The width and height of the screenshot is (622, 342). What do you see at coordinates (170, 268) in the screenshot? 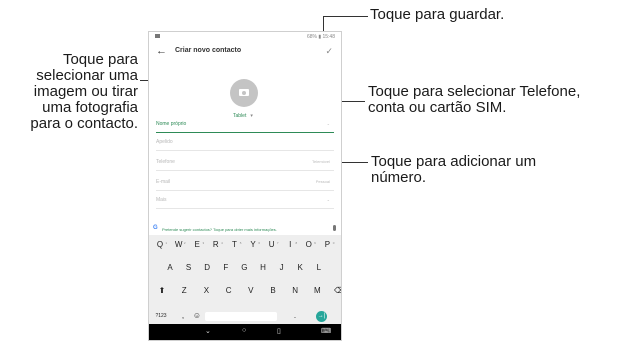
I see `key: A` at bounding box center [170, 268].